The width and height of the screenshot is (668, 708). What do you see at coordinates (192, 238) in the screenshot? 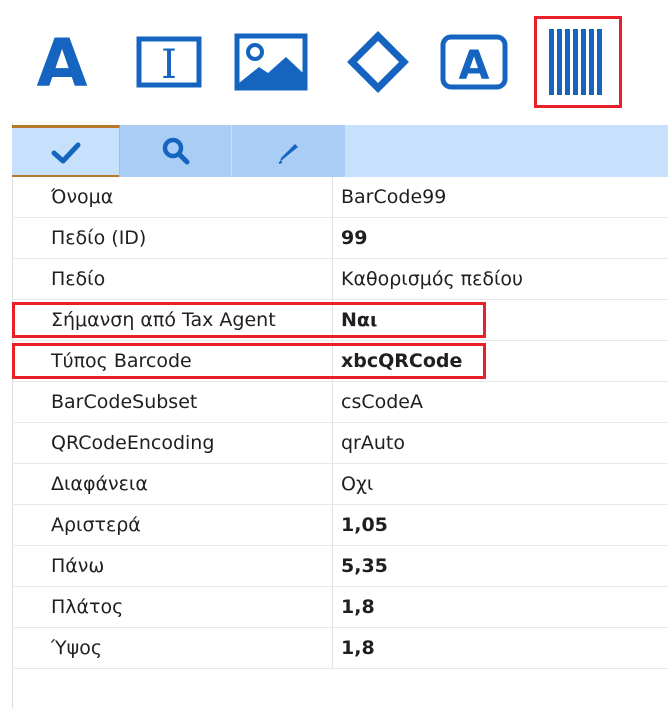
I see `property-name: Πεδίο (ID)` at bounding box center [192, 238].